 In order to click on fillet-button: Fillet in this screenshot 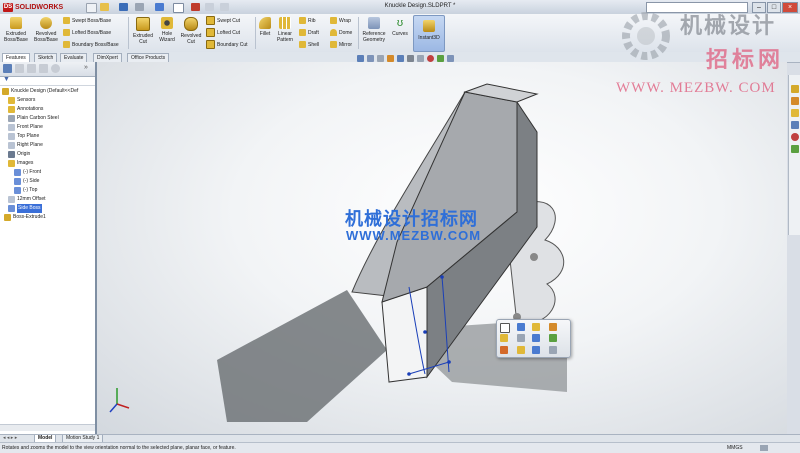, I will do `click(265, 27)`.